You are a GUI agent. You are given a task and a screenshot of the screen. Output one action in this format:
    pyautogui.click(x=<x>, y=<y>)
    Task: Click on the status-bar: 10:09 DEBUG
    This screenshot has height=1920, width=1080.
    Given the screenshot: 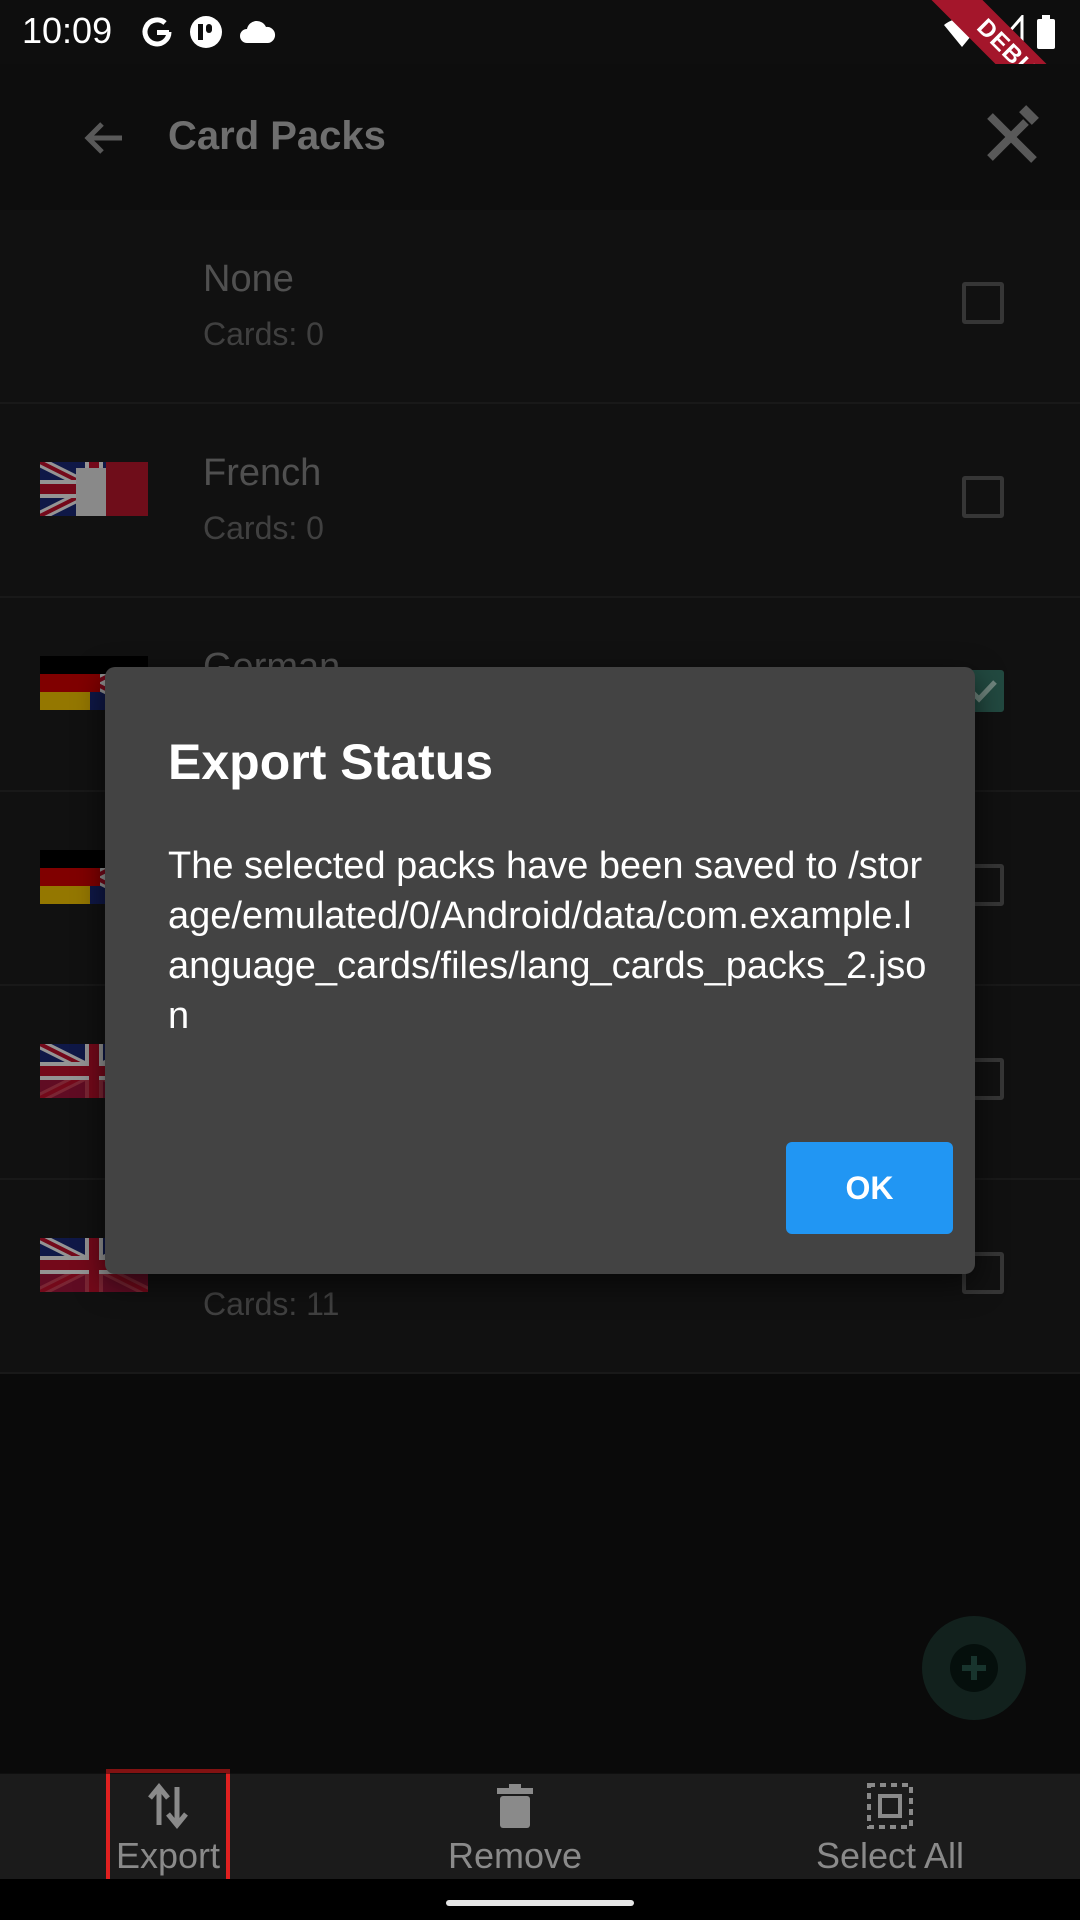 What is the action you would take?
    pyautogui.click(x=540, y=79)
    